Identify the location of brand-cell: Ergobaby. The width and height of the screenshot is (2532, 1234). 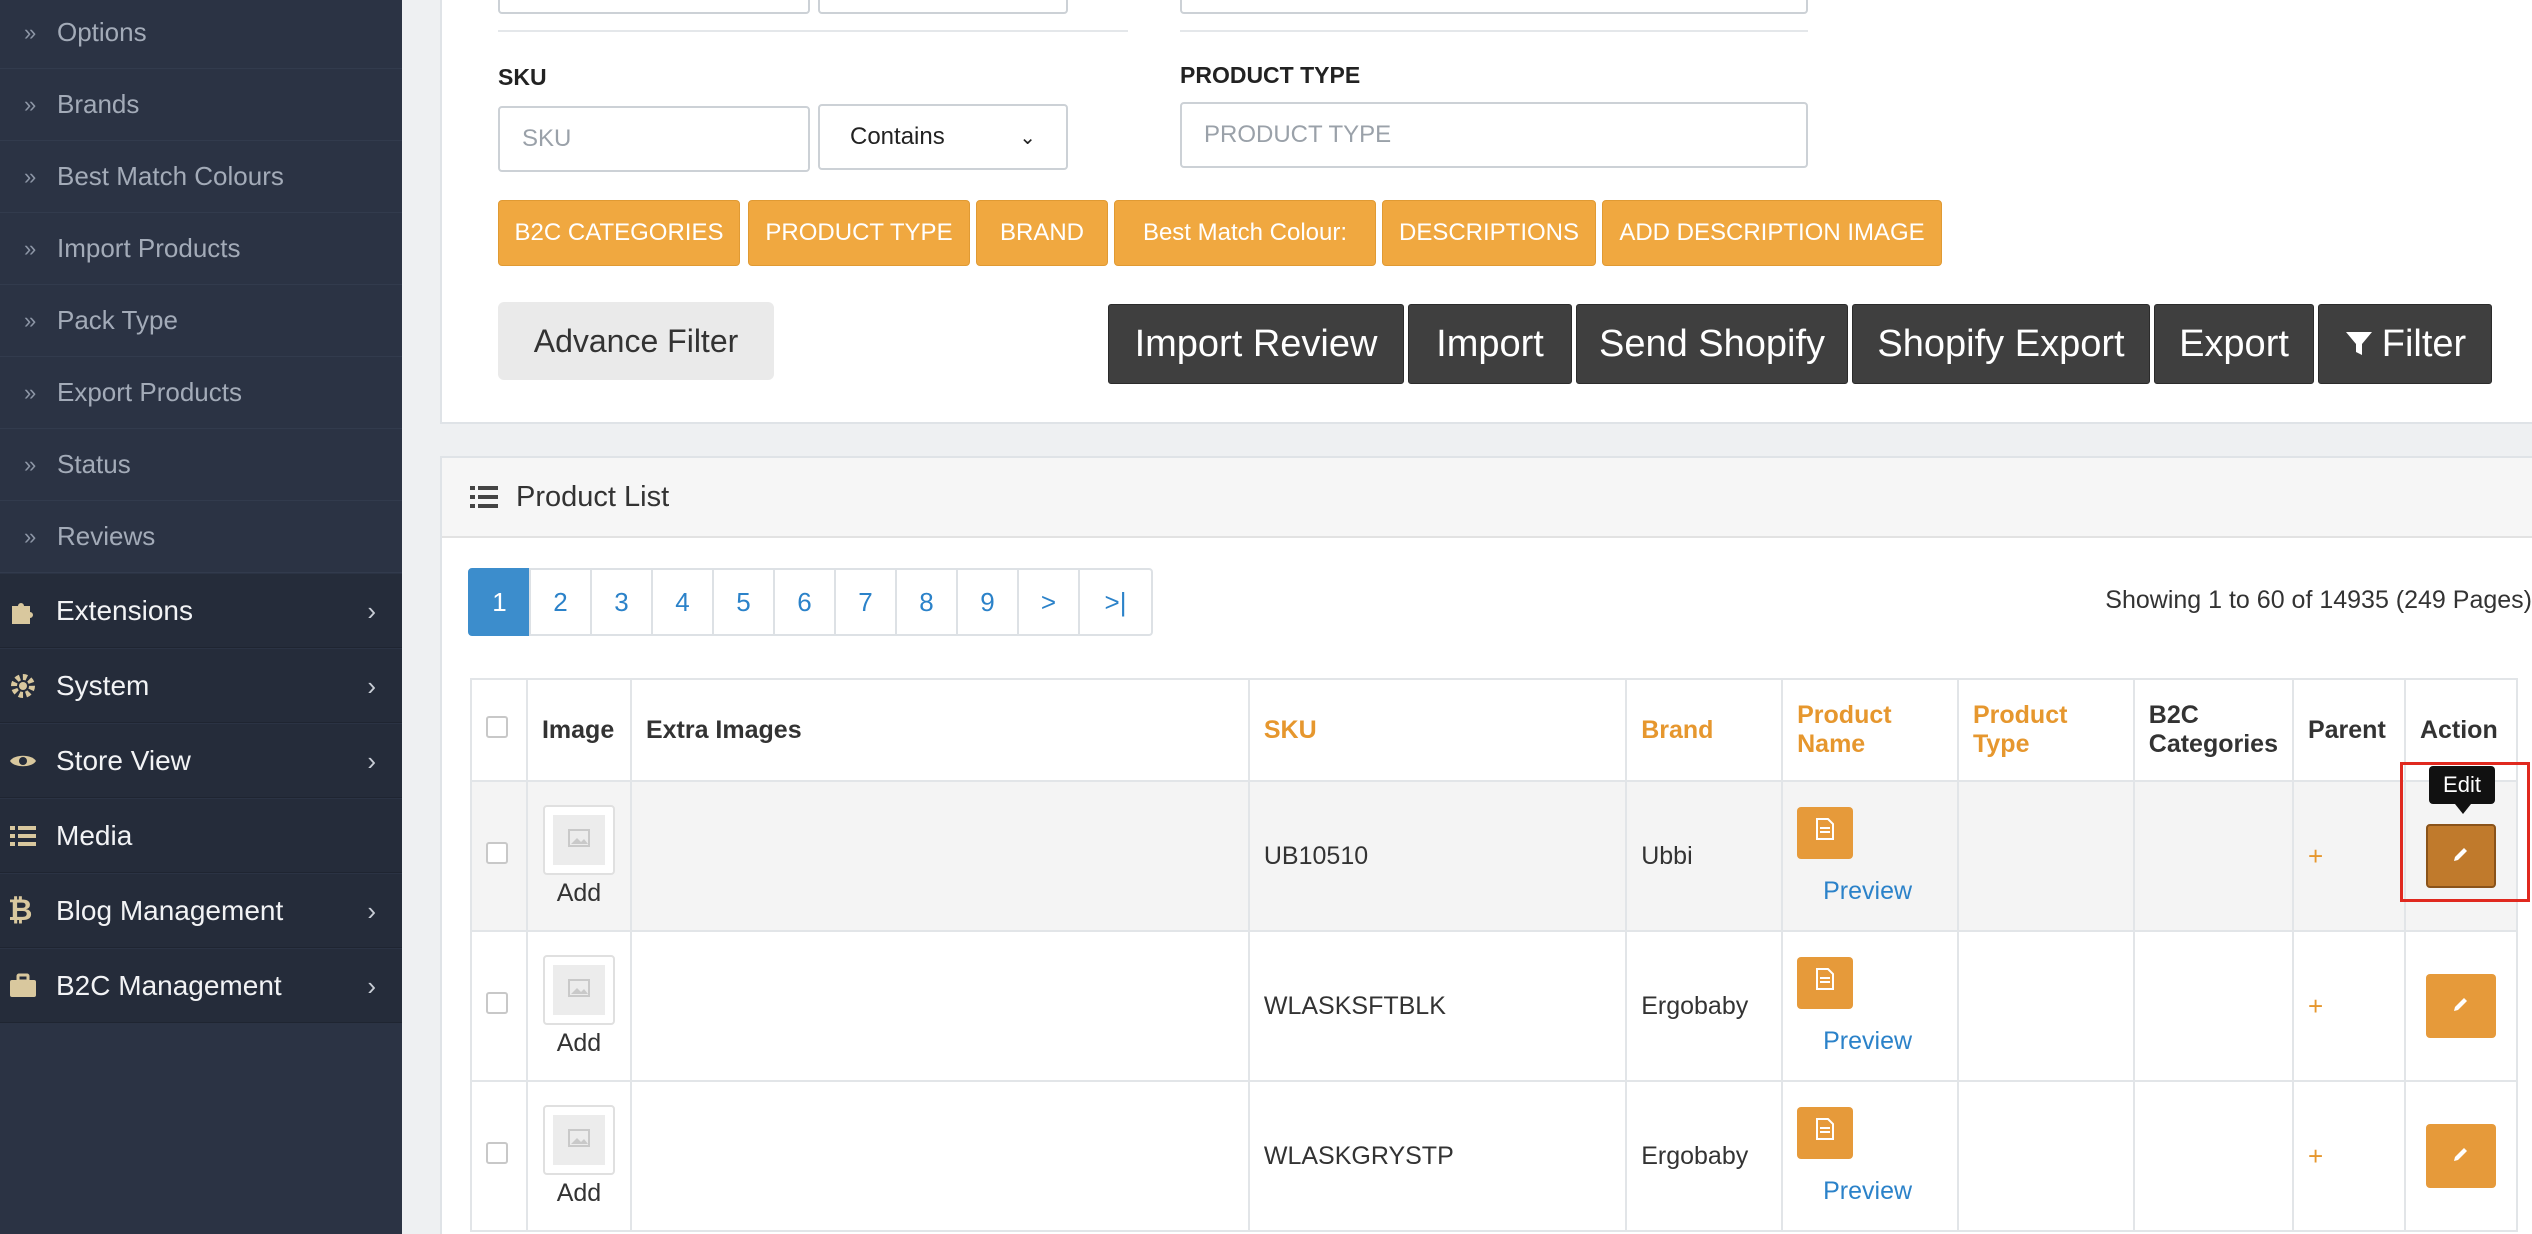
(1704, 1156).